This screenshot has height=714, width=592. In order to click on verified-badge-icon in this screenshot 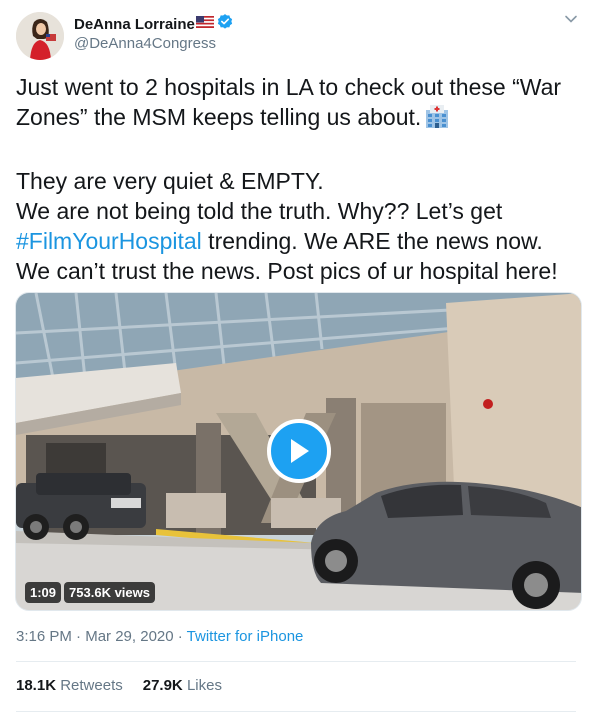, I will do `click(225, 24)`.